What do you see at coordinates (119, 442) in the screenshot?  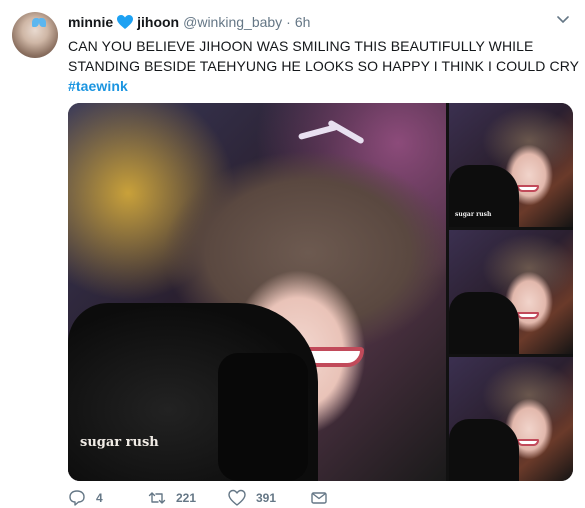 I see `photo-caption: sugar rush` at bounding box center [119, 442].